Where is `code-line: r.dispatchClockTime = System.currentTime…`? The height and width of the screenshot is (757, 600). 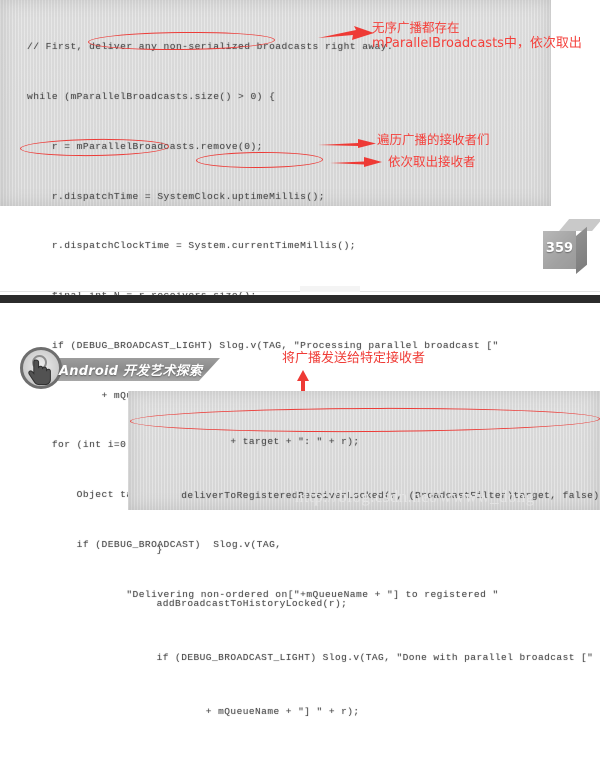
code-line: r.dispatchClockTime = System.currentTime… is located at coordinates (191, 246).